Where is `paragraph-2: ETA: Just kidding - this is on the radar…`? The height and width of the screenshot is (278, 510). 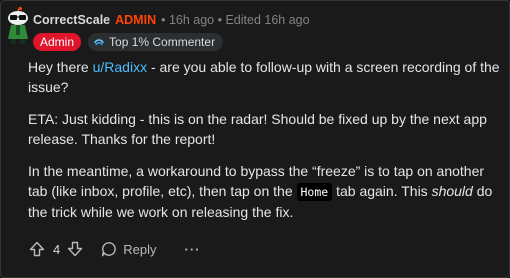
paragraph-2: ETA: Just kidding - this is on the radar… is located at coordinates (257, 129).